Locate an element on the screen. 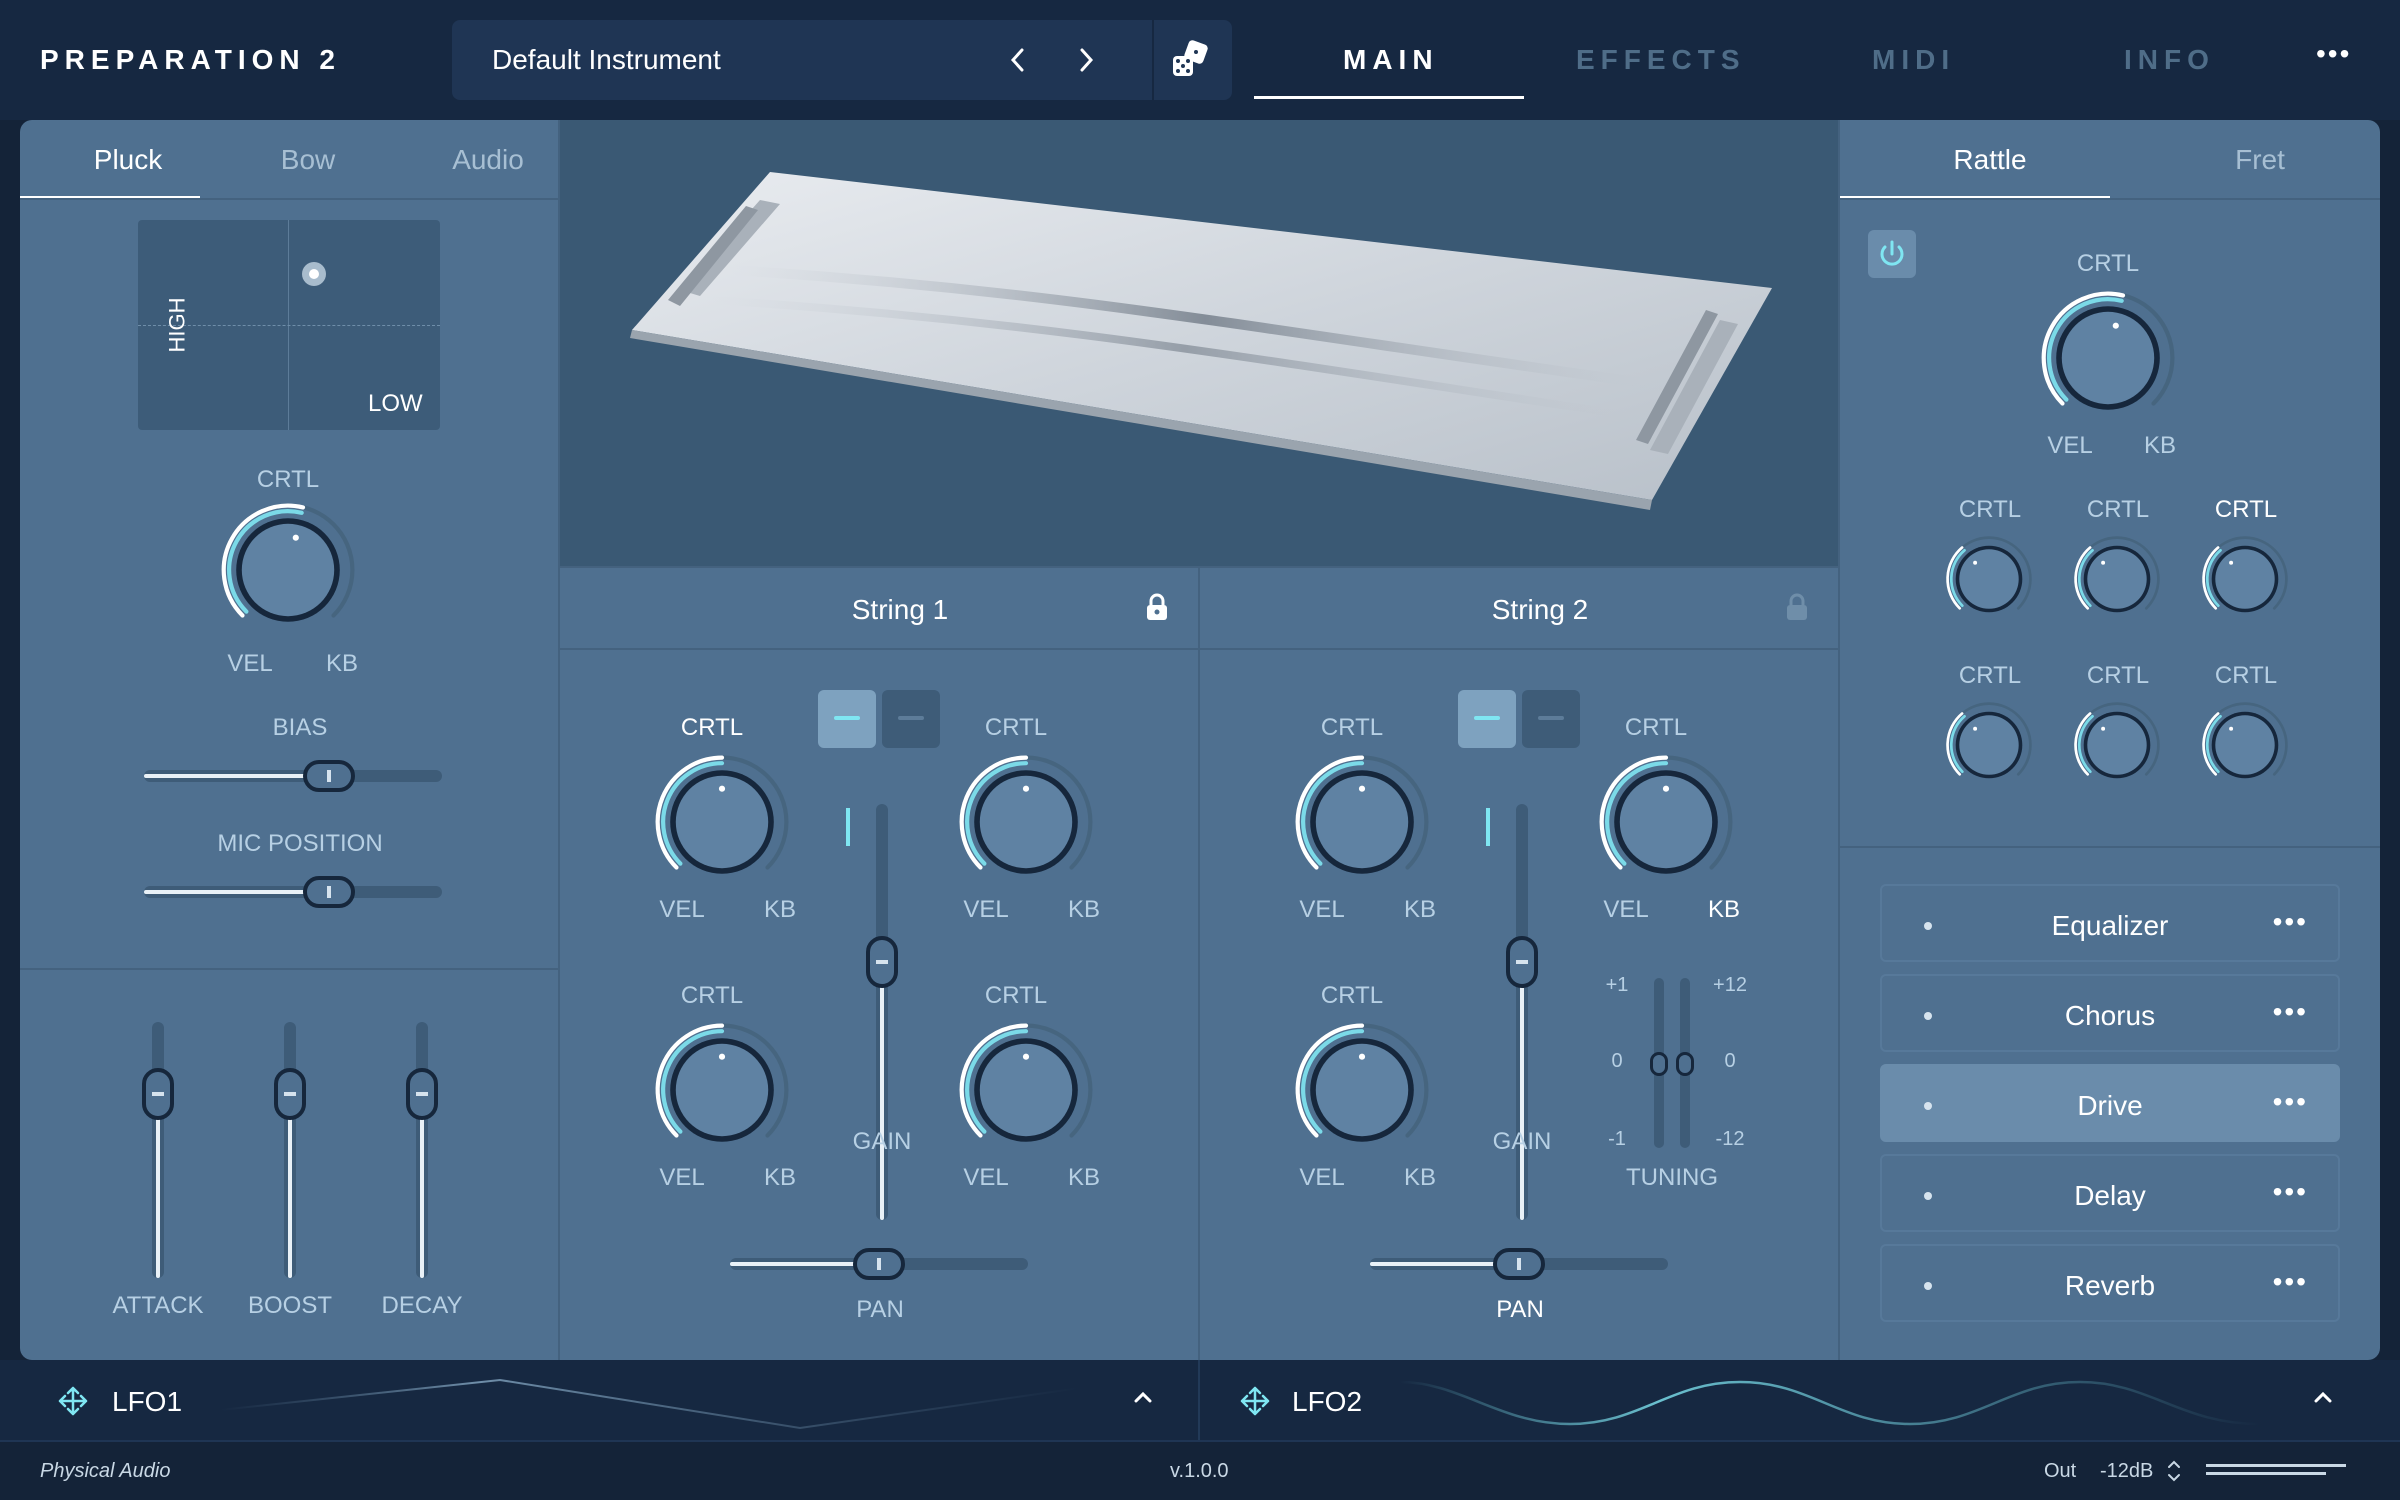 The width and height of the screenshot is (2400, 1500). next-preset-button is located at coordinates (1086, 60).